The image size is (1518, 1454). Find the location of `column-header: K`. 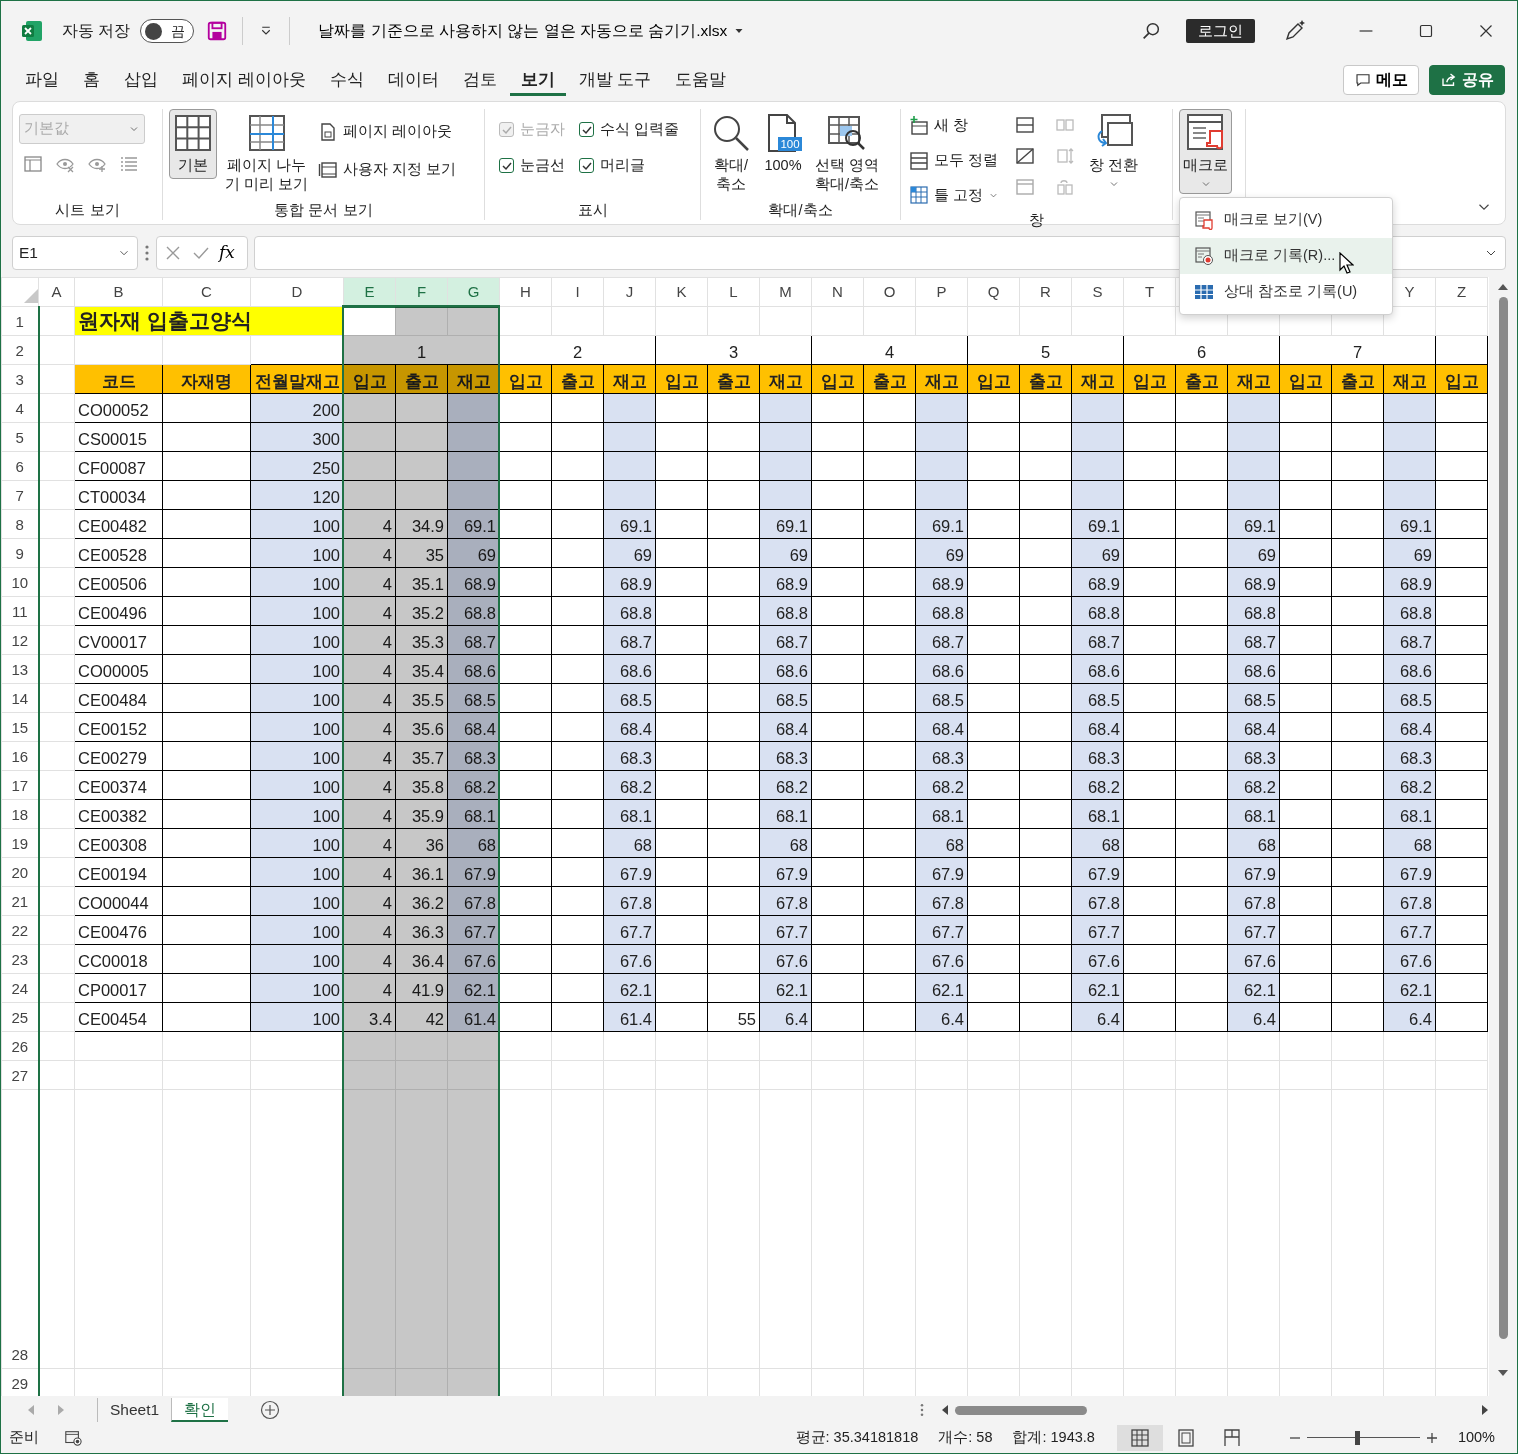

column-header: K is located at coordinates (681, 292).